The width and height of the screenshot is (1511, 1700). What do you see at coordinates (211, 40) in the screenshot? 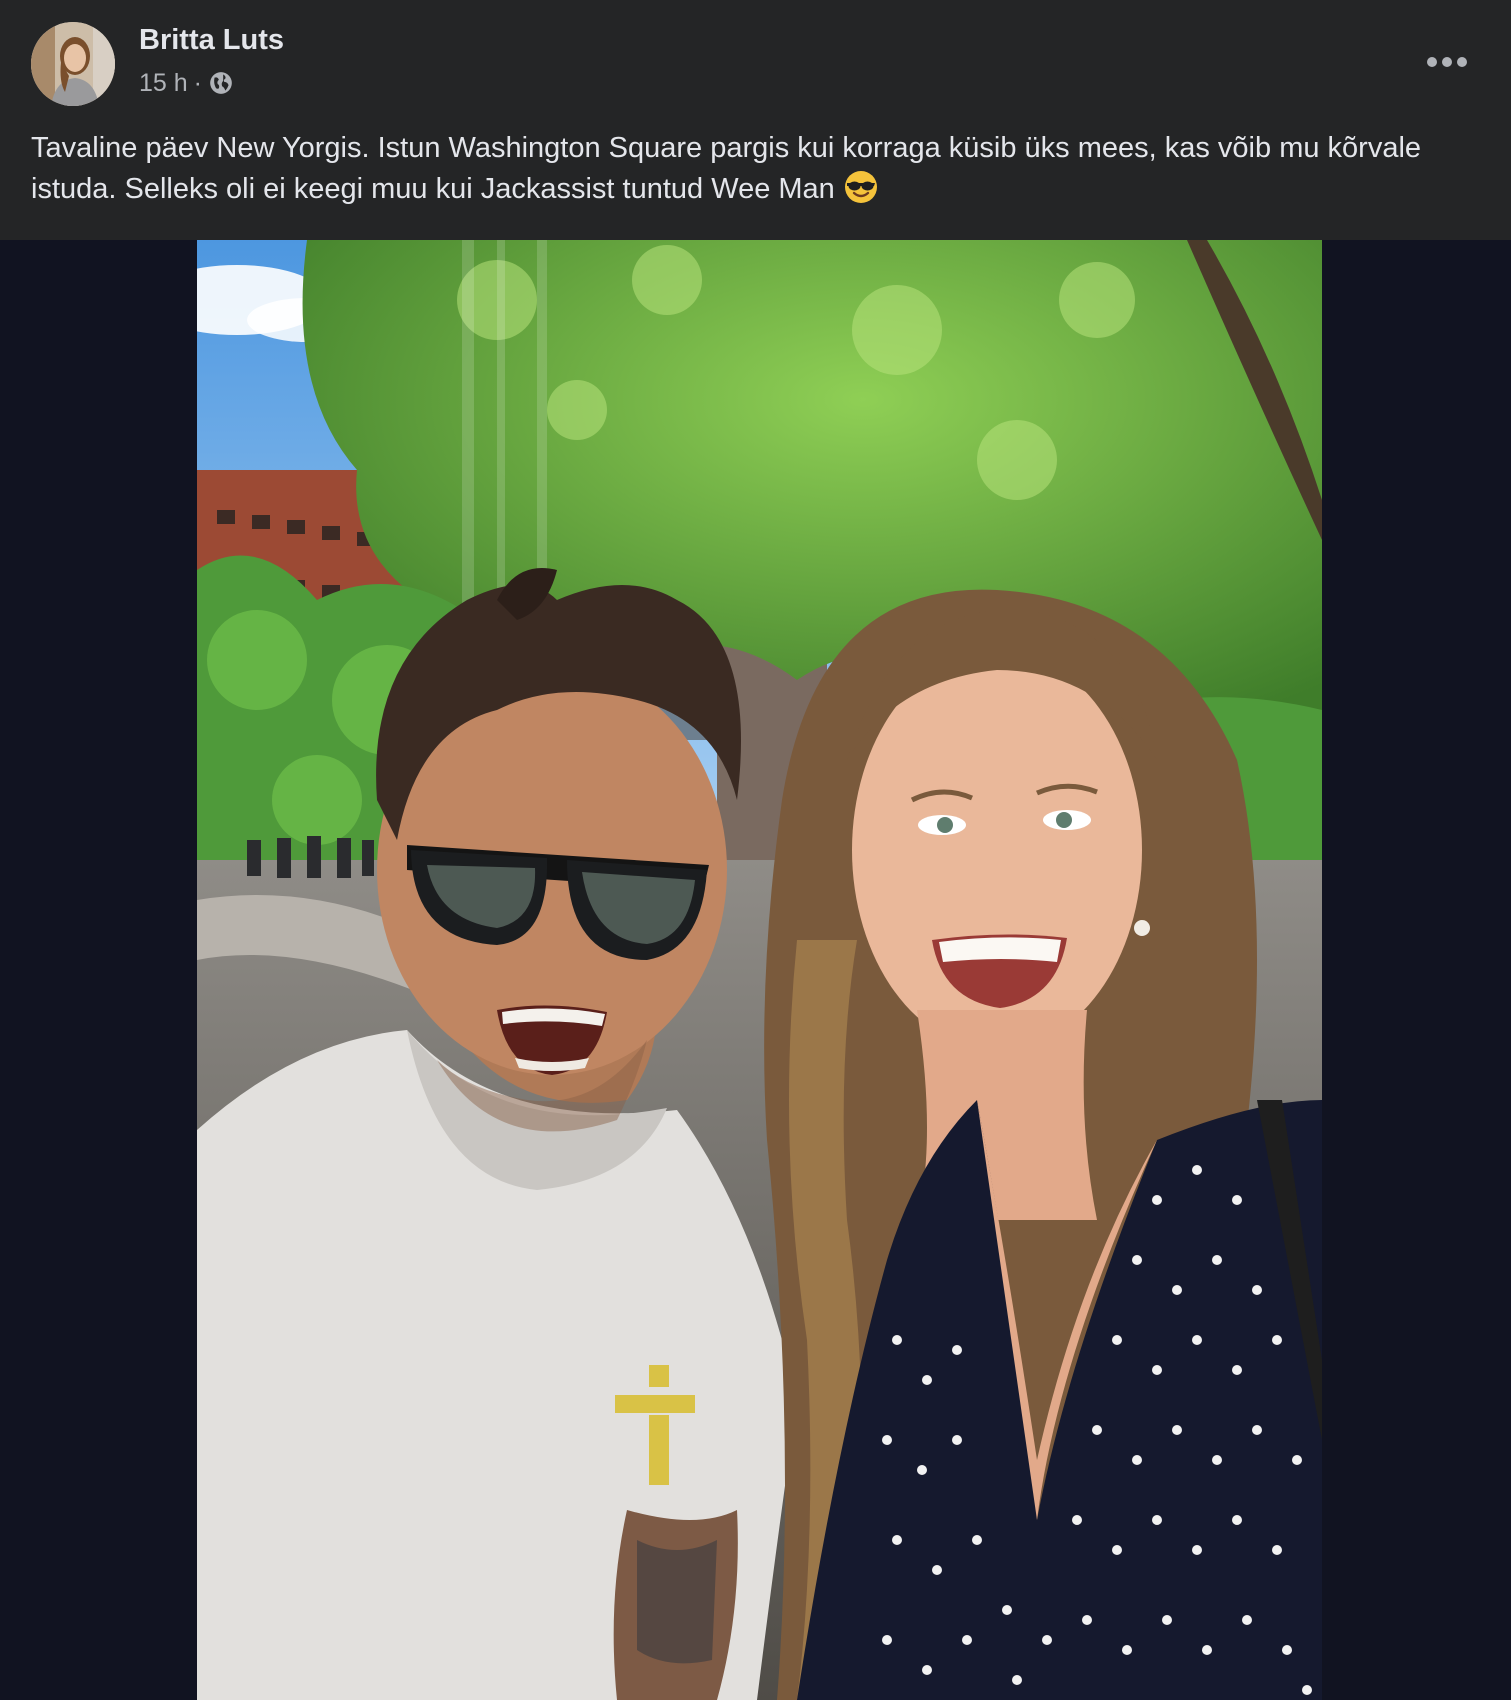
I see `author-name: Britta Luts` at bounding box center [211, 40].